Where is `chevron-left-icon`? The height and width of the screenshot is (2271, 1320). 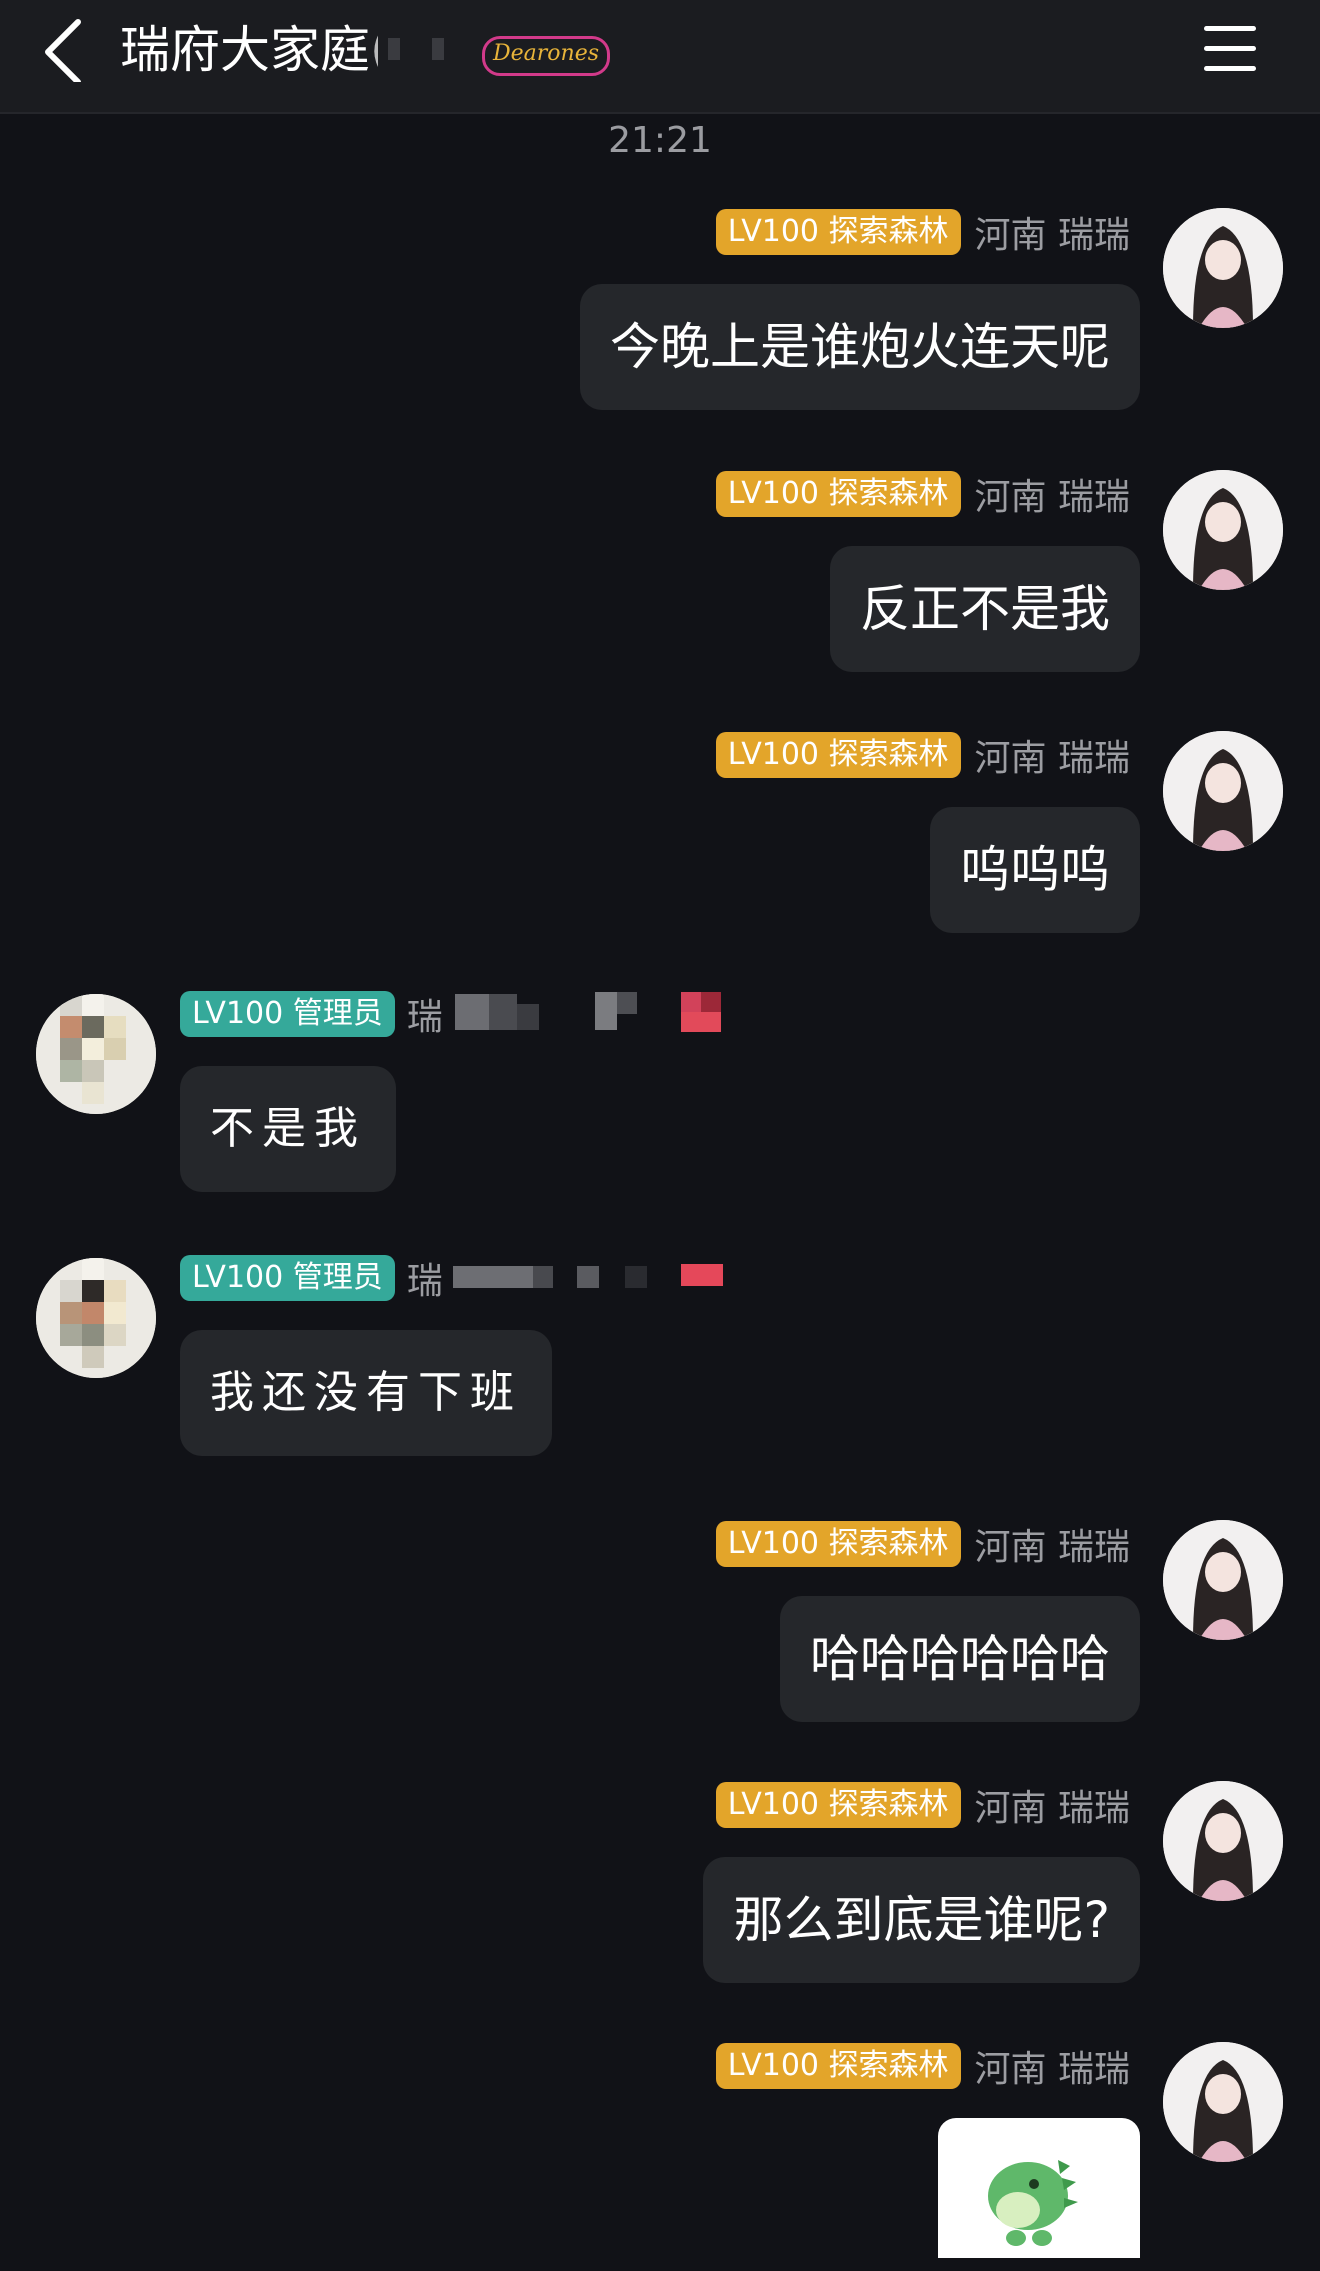
chevron-left-icon is located at coordinates (63, 52).